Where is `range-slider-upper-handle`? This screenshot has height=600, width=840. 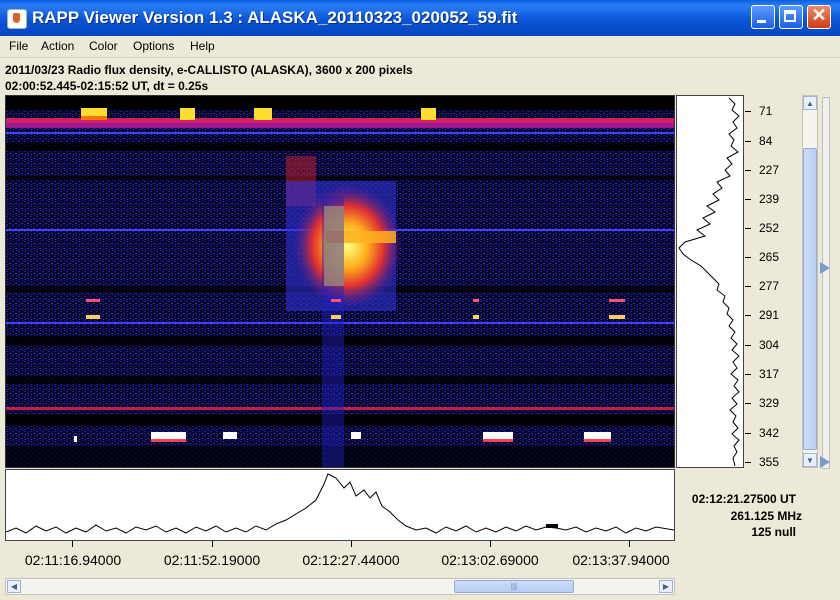 range-slider-upper-handle is located at coordinates (825, 268).